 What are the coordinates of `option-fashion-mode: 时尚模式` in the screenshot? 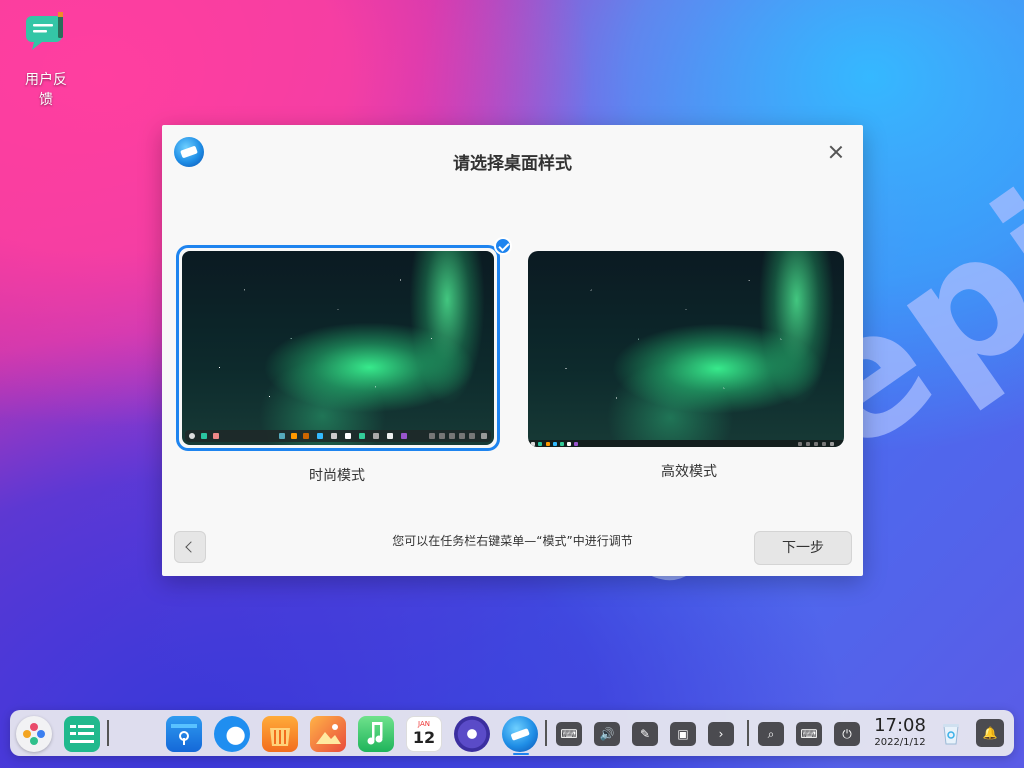 It's located at (344, 361).